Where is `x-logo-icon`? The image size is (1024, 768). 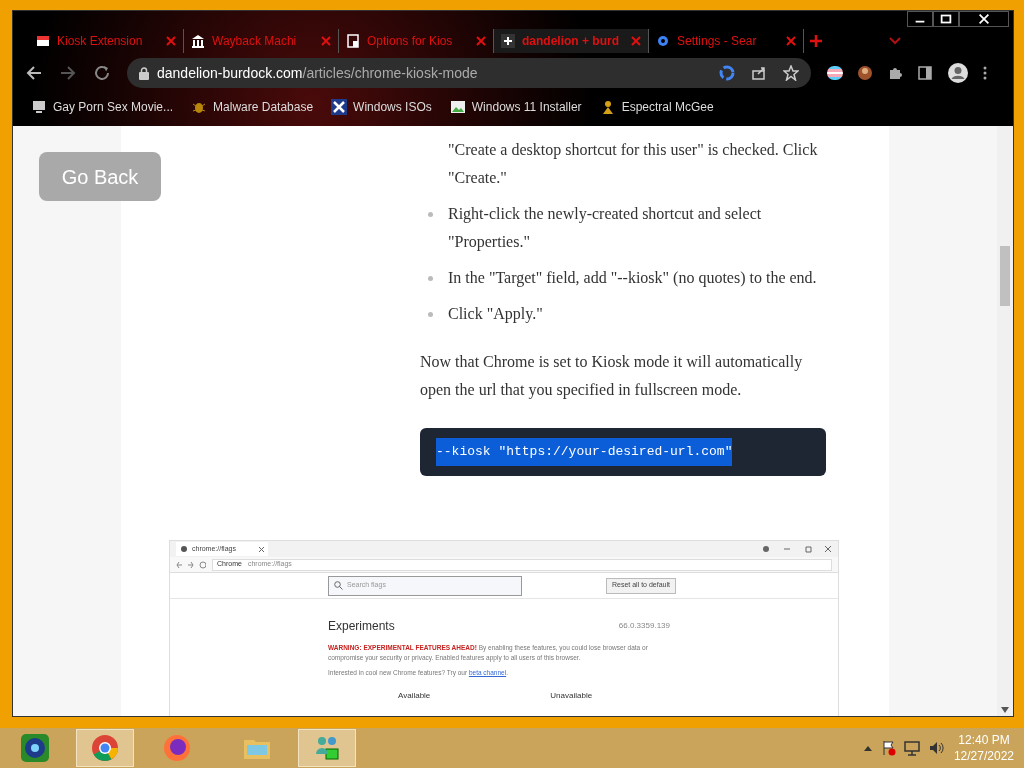
x-logo-icon is located at coordinates (339, 107).